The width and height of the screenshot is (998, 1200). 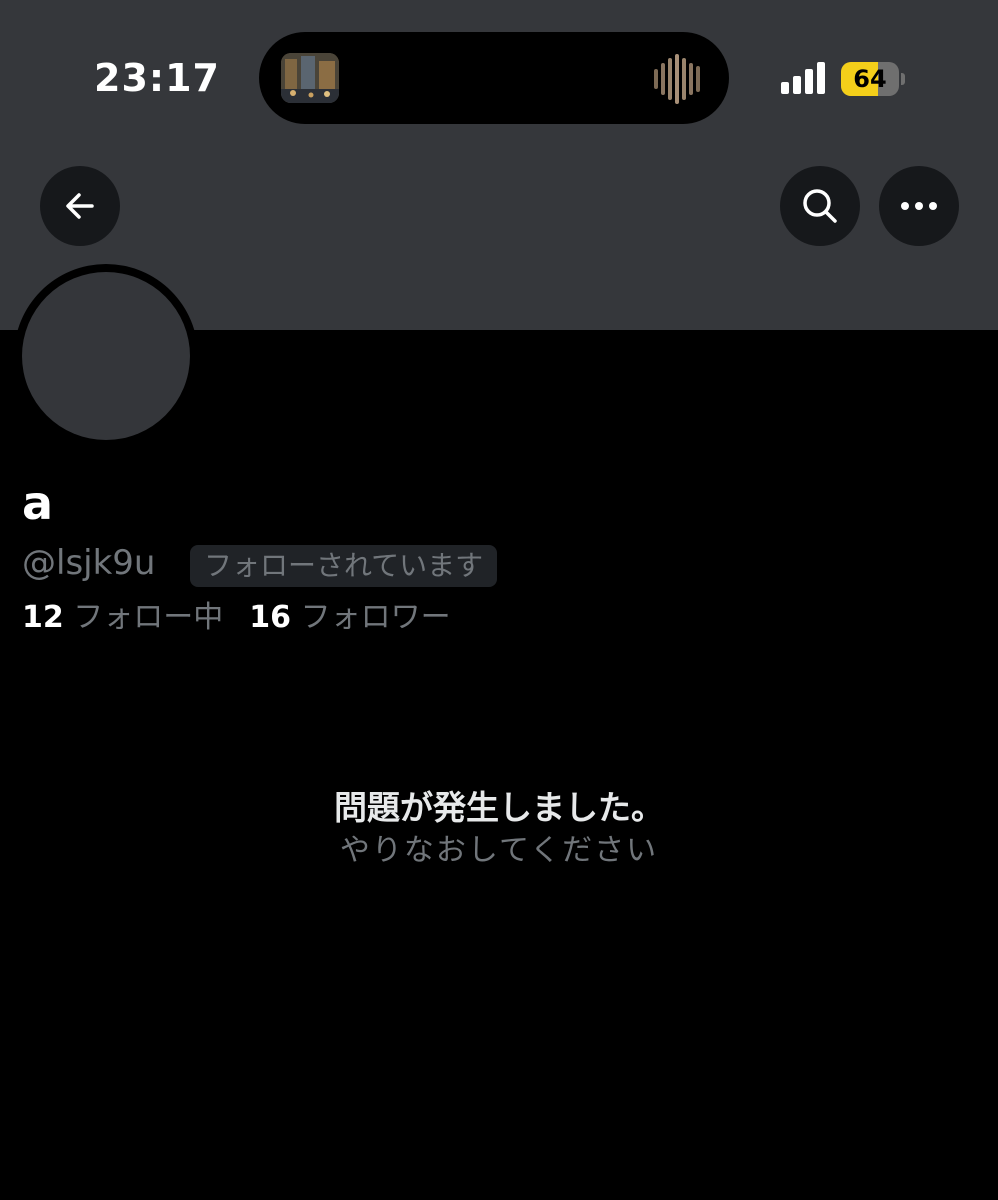 What do you see at coordinates (157, 78) in the screenshot?
I see `status-bar-time: 23:17` at bounding box center [157, 78].